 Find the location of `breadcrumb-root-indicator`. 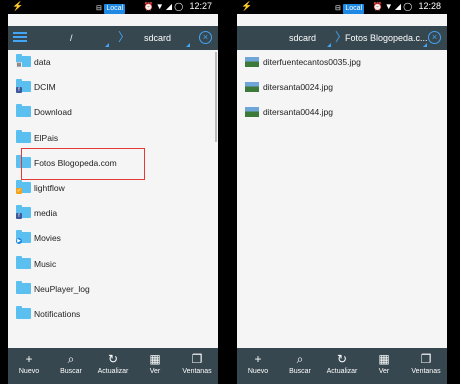

breadcrumb-root-indicator is located at coordinates (107, 45).